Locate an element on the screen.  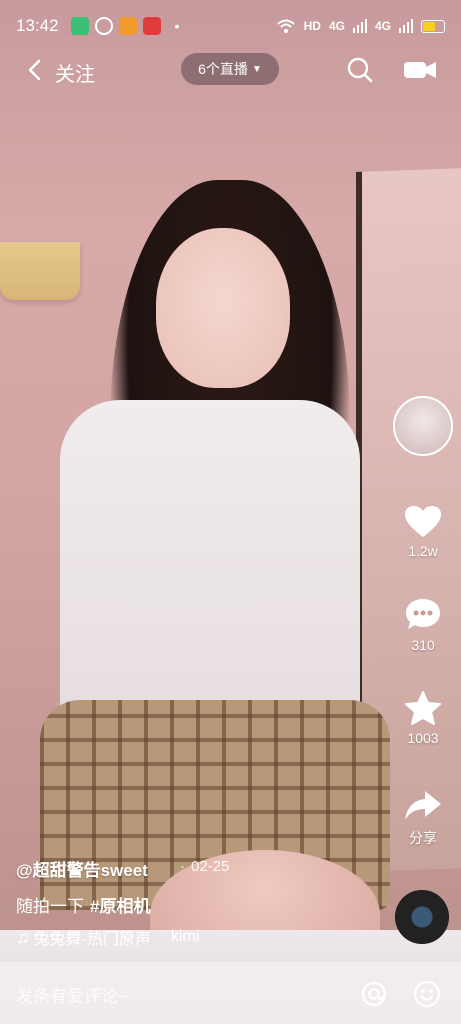
music-info: ♫ 兔兔舞-热门原声 kimi is located at coordinates (107, 937).